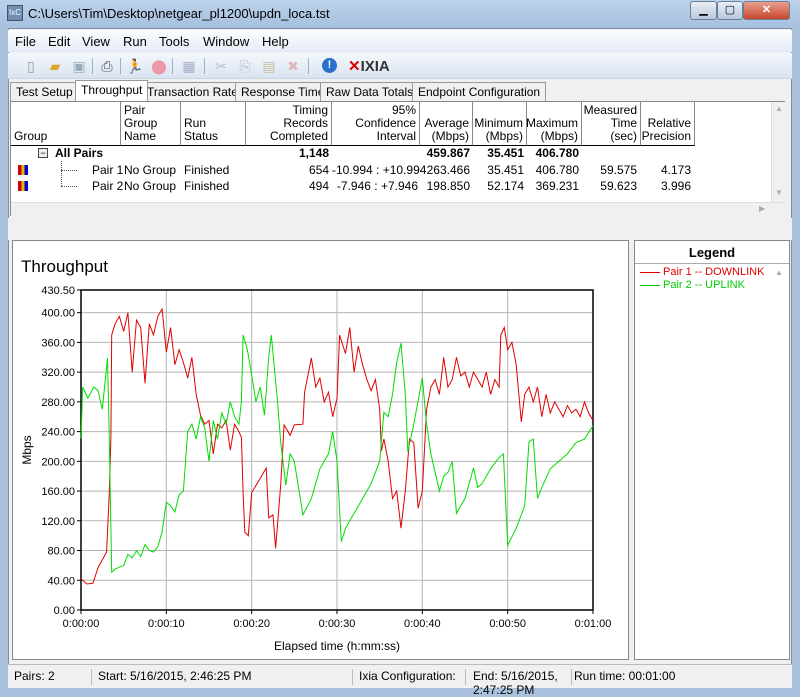 The height and width of the screenshot is (697, 800). I want to click on cell-ci: -10.994 : +10.994, so click(379, 170).